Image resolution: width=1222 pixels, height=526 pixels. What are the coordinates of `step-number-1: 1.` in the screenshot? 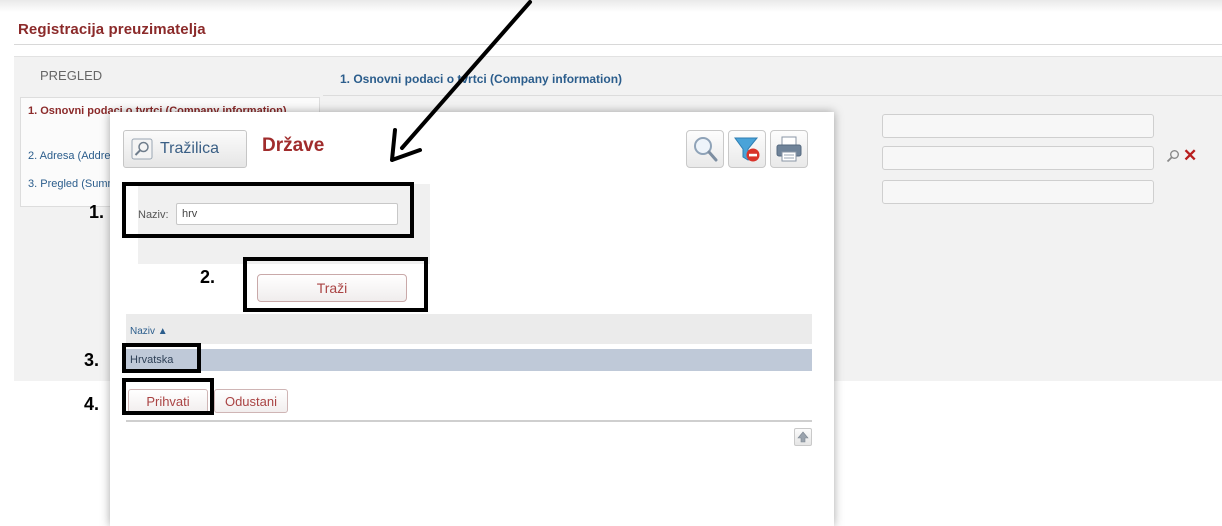 It's located at (97, 212).